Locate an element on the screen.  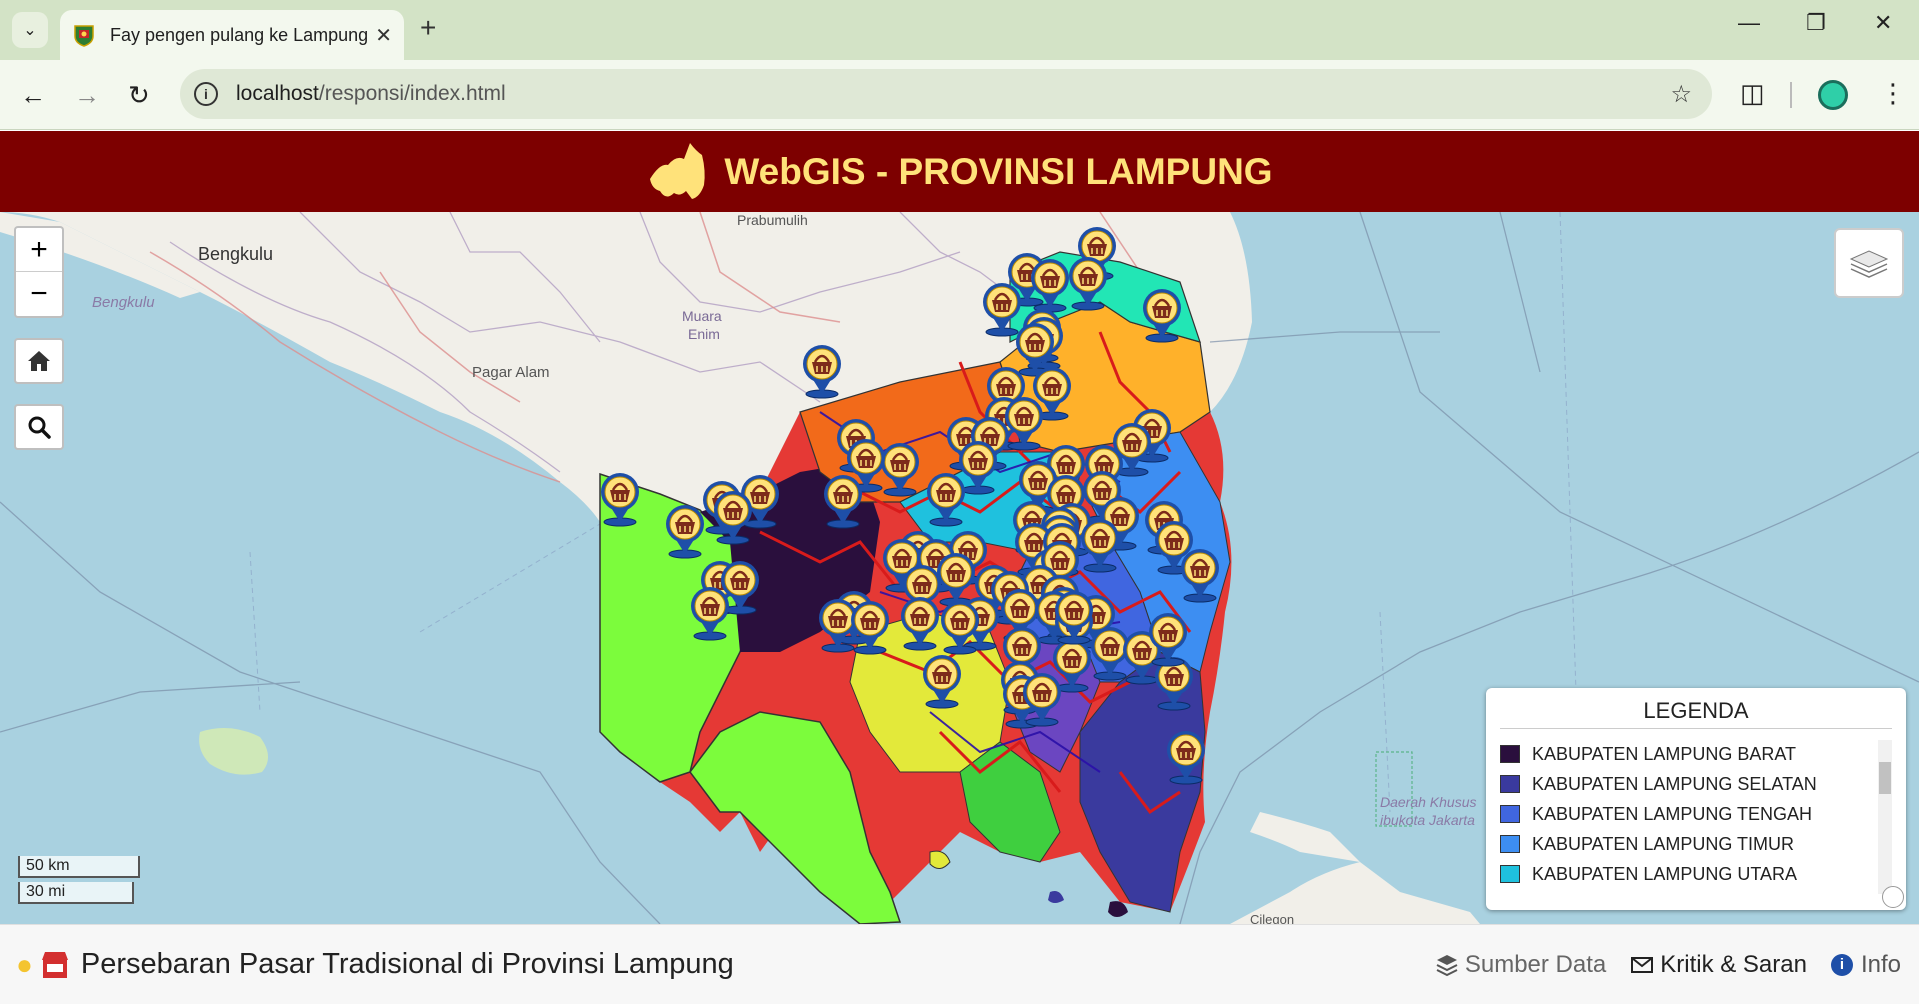
chevron-down-icon: ⌄ is located at coordinates (30, 30).